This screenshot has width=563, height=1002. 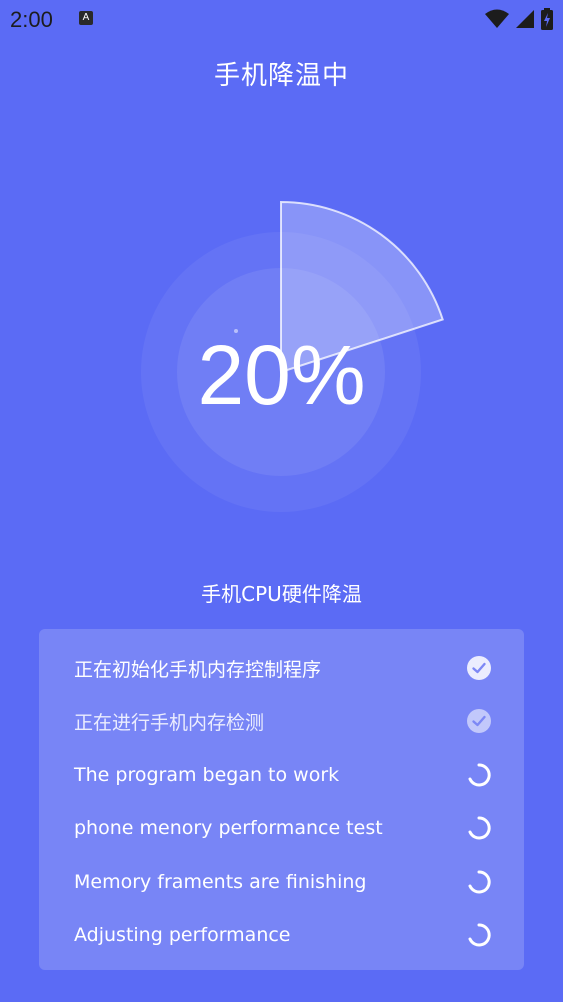 I want to click on status-time: 2:00, so click(x=31, y=19).